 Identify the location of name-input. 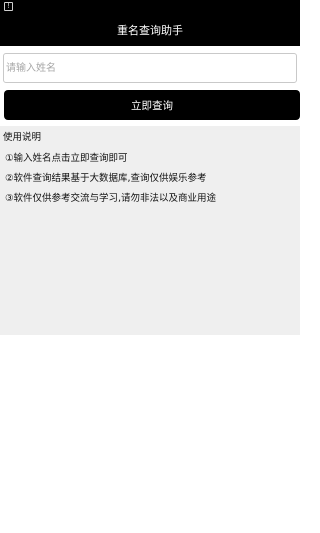
(150, 68).